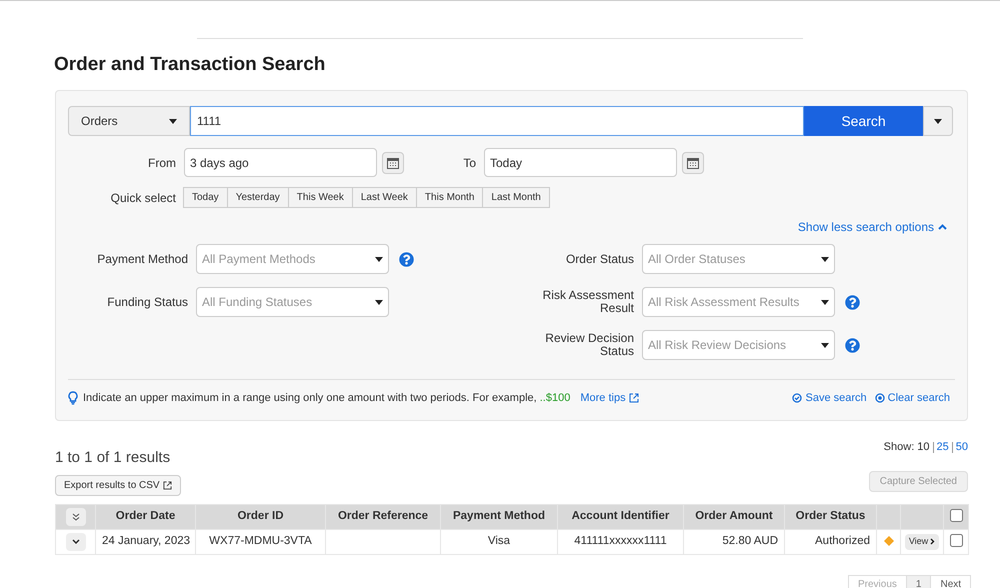  What do you see at coordinates (118, 485) in the screenshot?
I see `export-csv-button: Export results to CSV` at bounding box center [118, 485].